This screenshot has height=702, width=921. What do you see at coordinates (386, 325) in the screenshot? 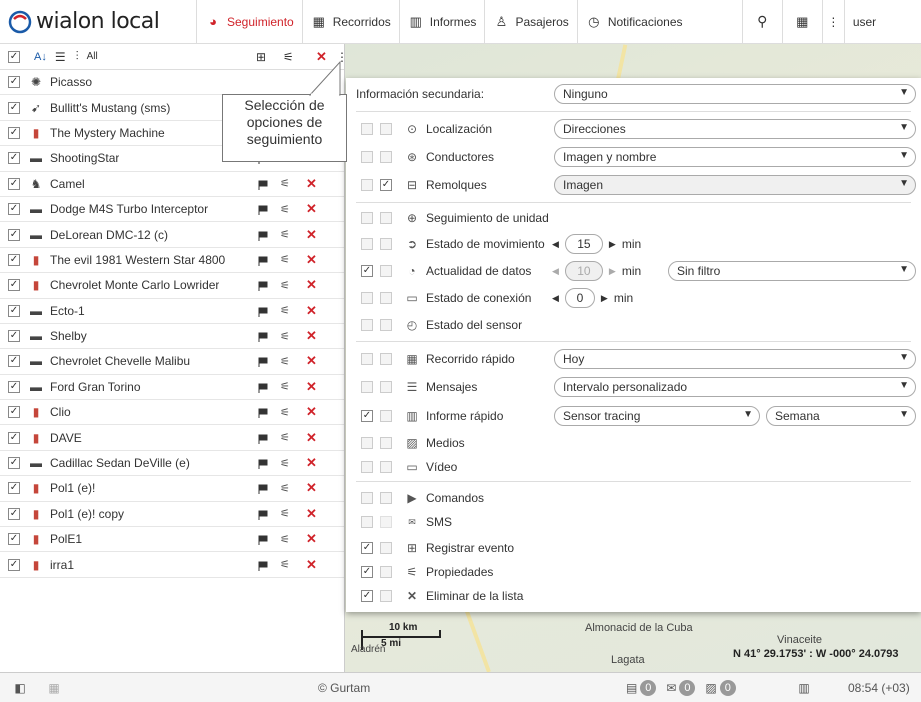
I see `sensor-checkbox-b` at bounding box center [386, 325].